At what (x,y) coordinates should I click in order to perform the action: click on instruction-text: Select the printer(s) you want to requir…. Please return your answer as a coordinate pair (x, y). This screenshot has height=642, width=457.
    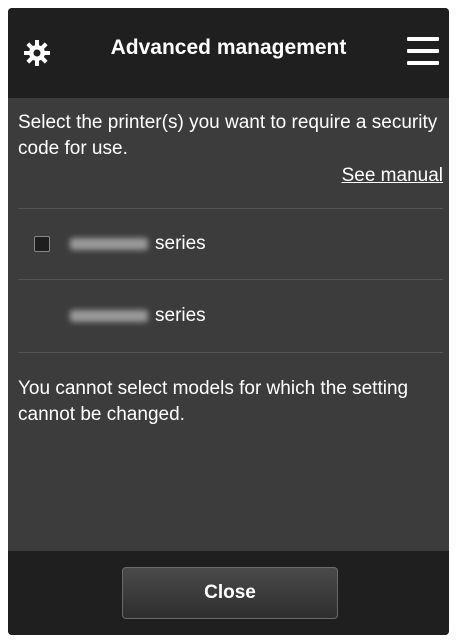
    Looking at the image, I should click on (228, 135).